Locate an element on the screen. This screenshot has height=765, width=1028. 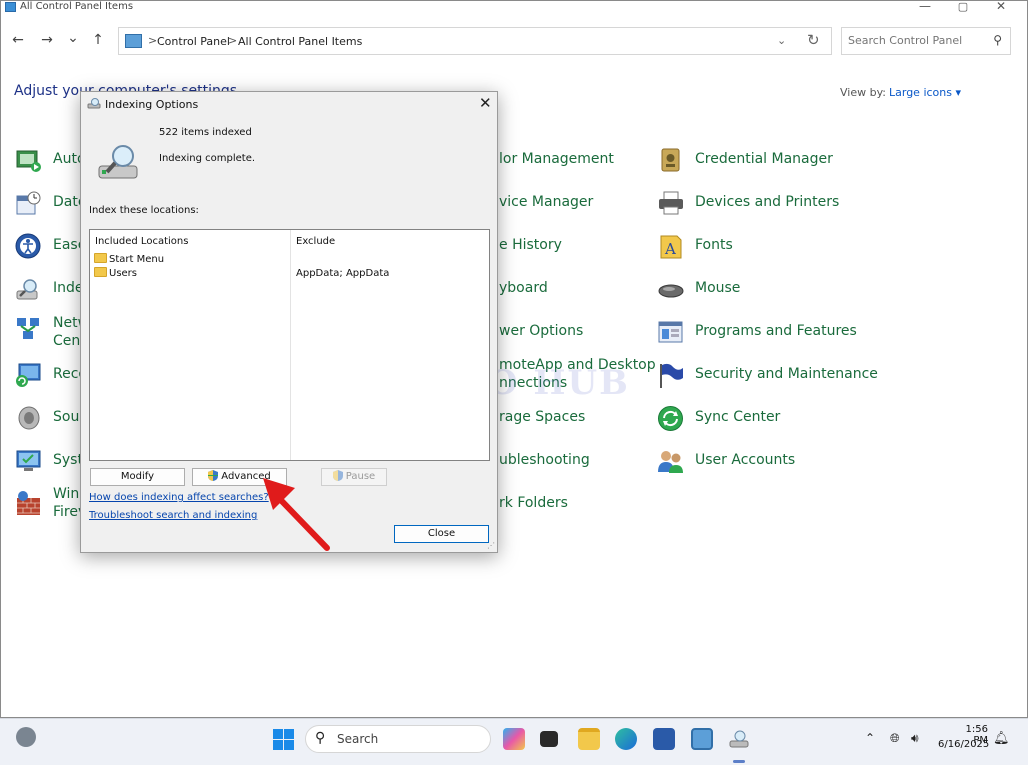
fonts-icon: A is located at coordinates (671, 247).